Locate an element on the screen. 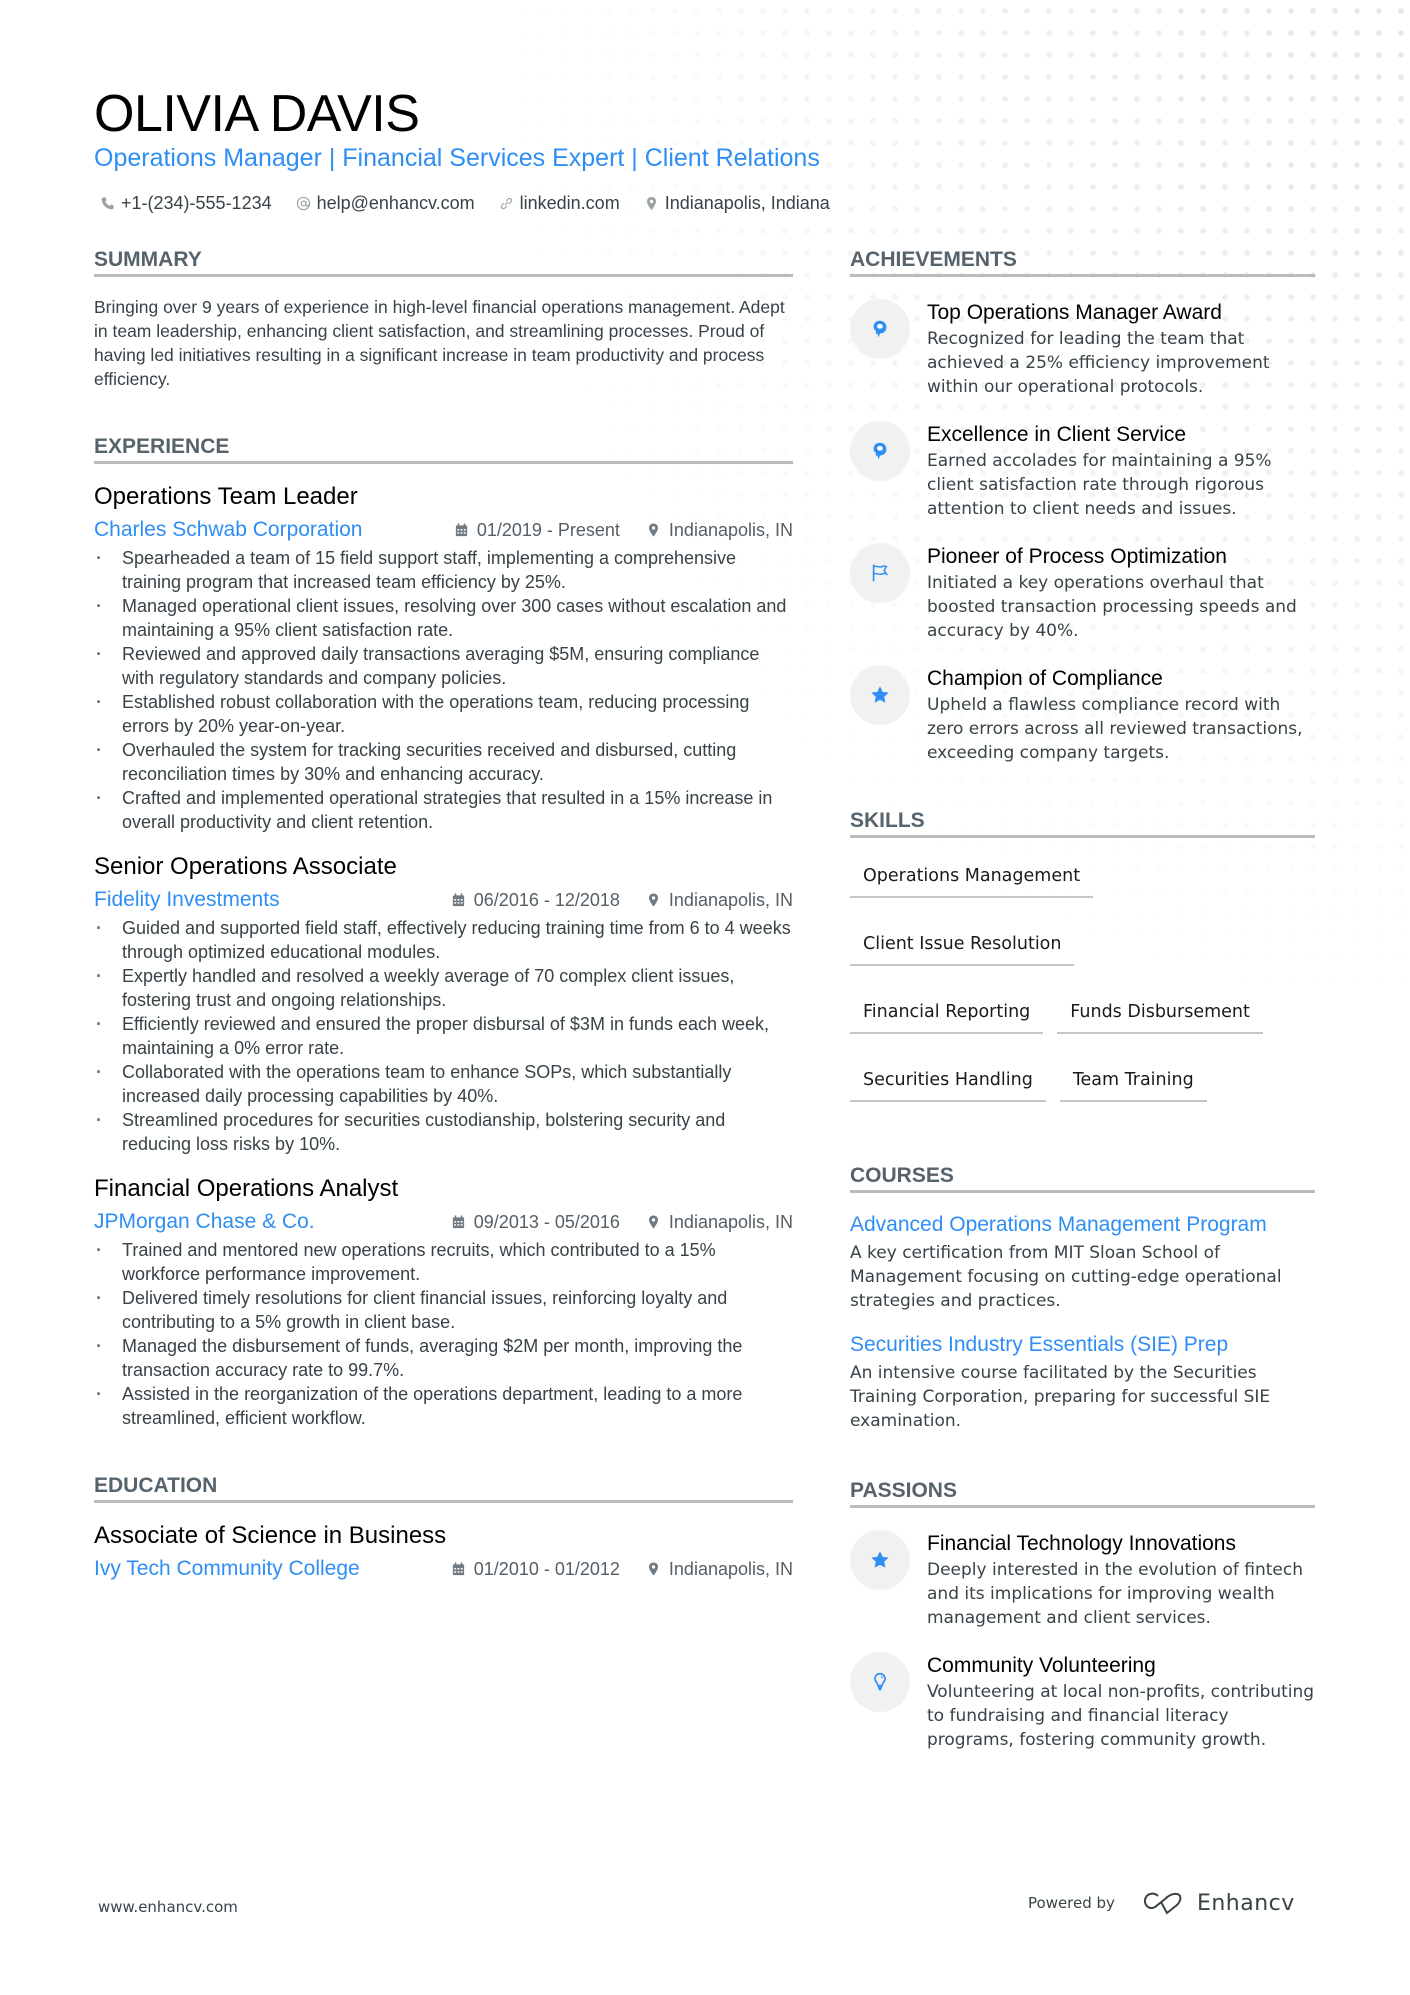  job-title: Operations Team Leader is located at coordinates (226, 496).